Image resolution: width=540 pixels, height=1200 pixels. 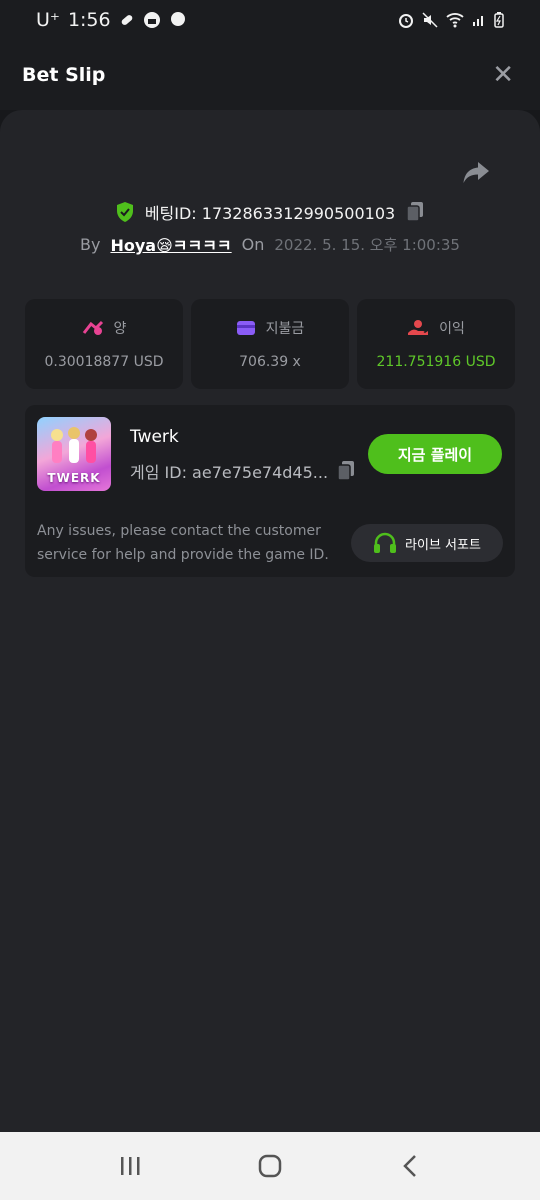 What do you see at coordinates (245, 328) in the screenshot?
I see `wallet-icon` at bounding box center [245, 328].